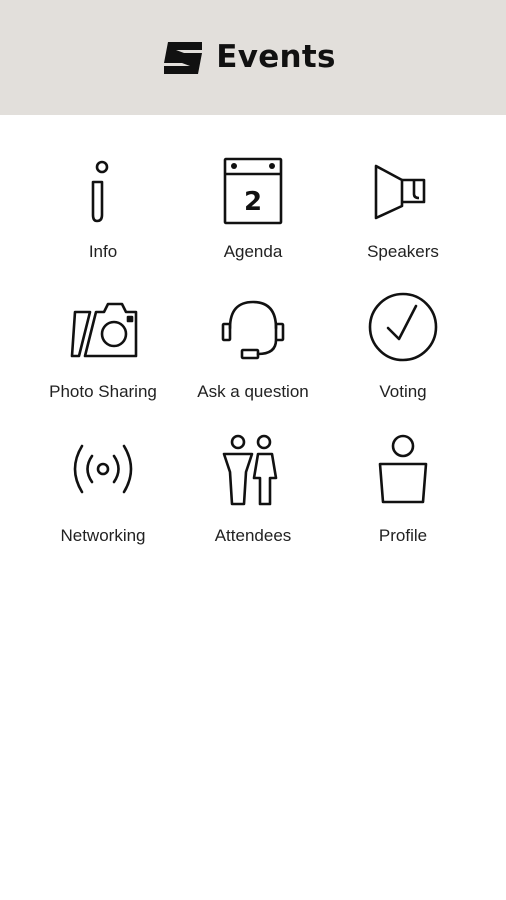 The height and width of the screenshot is (900, 506). Describe the element at coordinates (253, 391) in the screenshot. I see `menu-item-label: Ask a question` at that location.